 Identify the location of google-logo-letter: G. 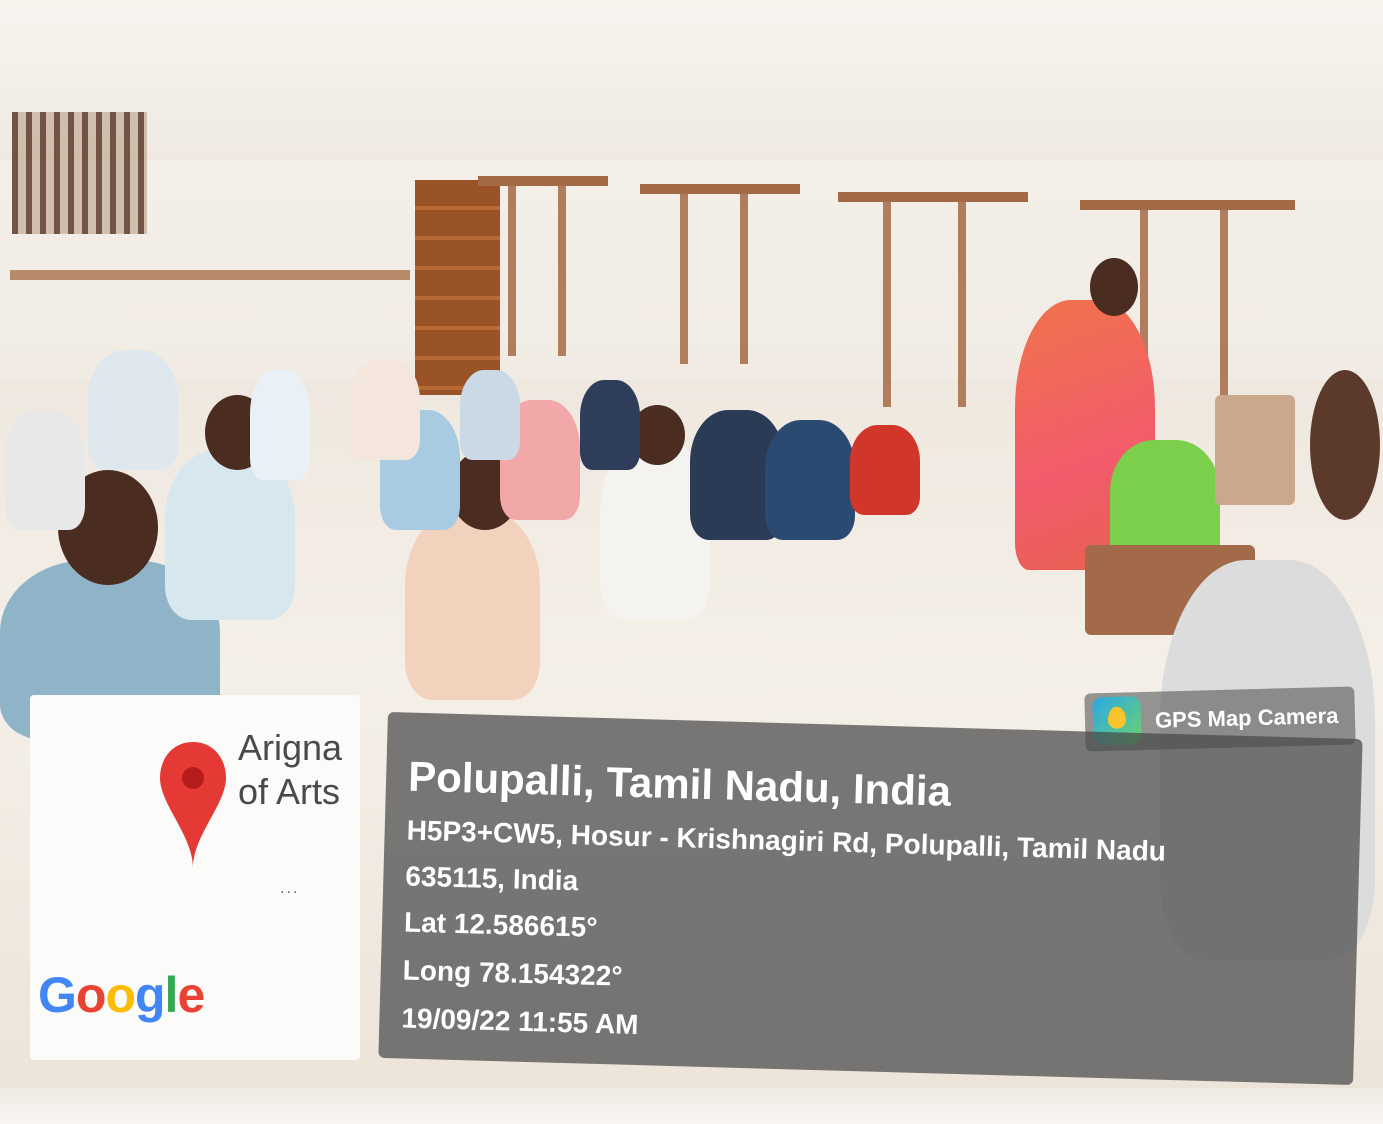
(57, 995).